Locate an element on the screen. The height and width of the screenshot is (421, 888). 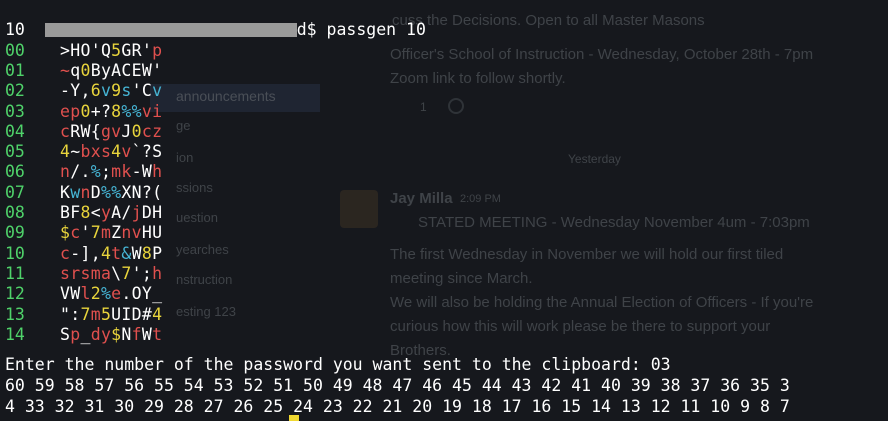
password-char: : is located at coordinates (75, 314).